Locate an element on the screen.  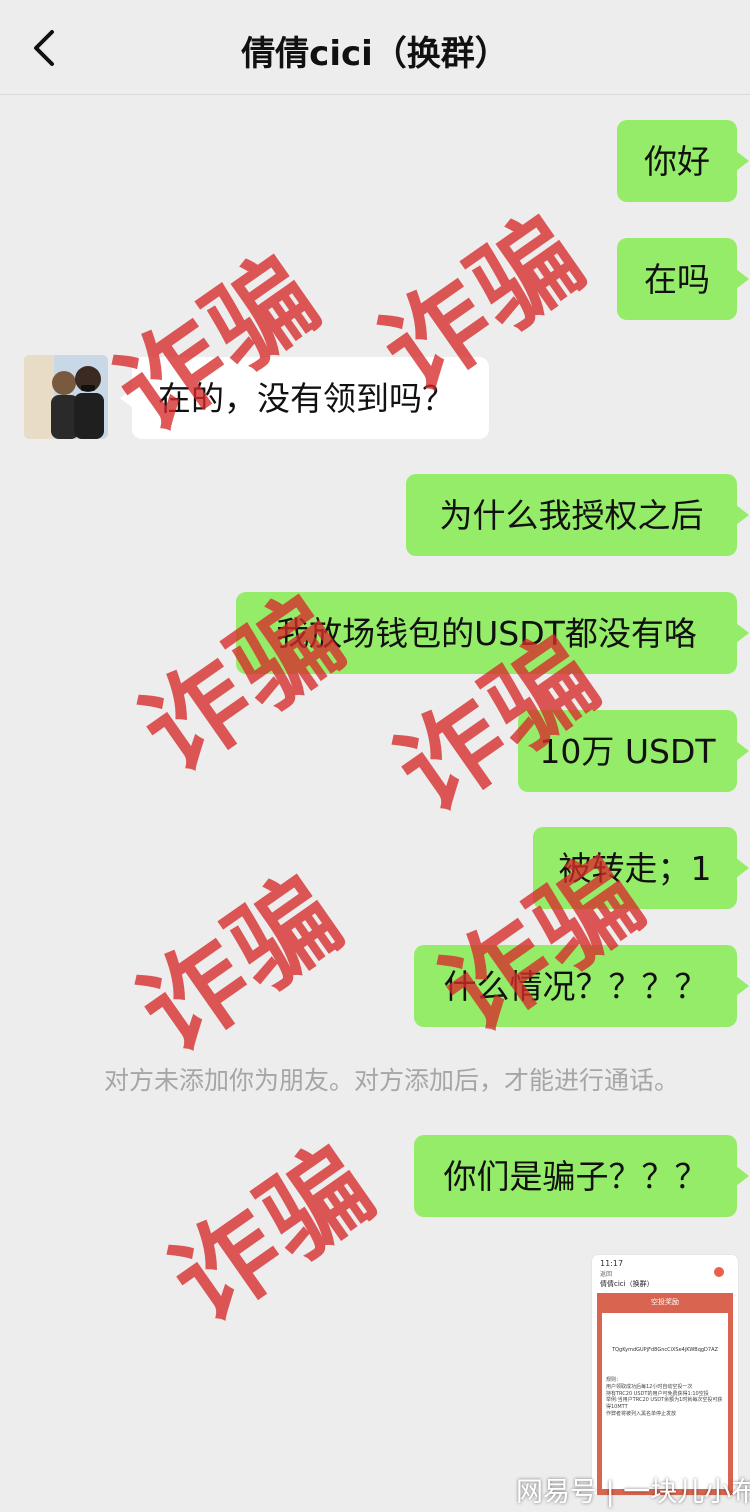
message-bubble-self: 为什么我授权之后 is located at coordinates (577, 515).